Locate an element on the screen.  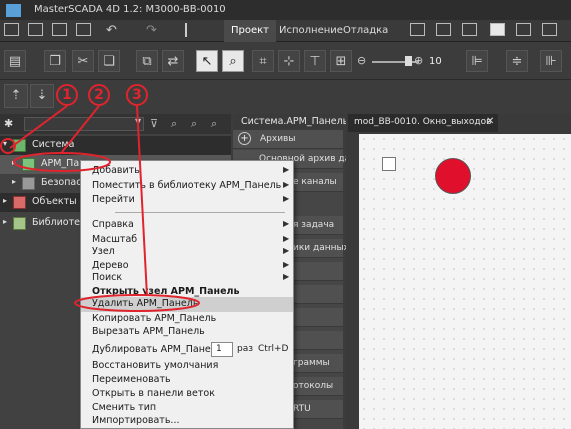
annotation-circle-delete is located at coordinates (137, 303).